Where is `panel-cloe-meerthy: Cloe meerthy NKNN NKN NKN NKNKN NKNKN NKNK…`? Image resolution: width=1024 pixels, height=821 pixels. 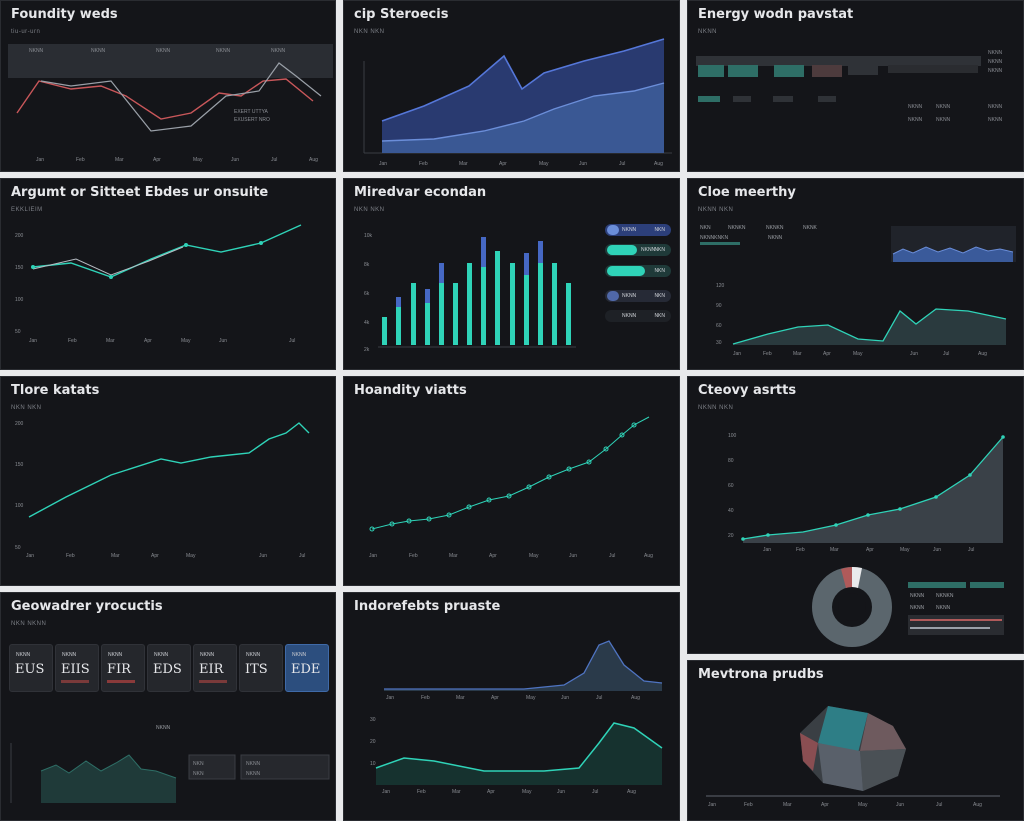 panel-cloe-meerthy: Cloe meerthy NKNN NKN NKN NKNKN NKNKN NKNK… is located at coordinates (855, 274).